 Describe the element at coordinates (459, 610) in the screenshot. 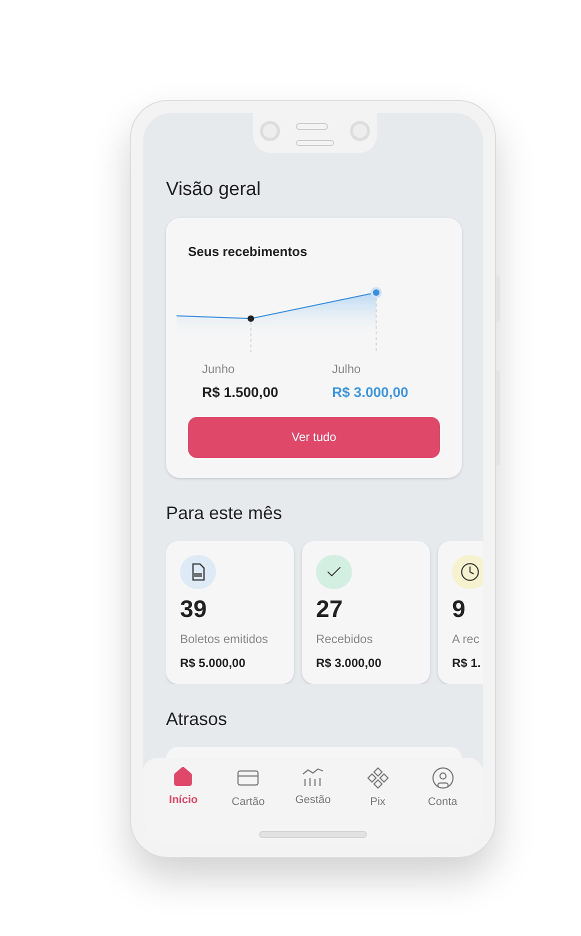

I see `stat-count: 9` at that location.